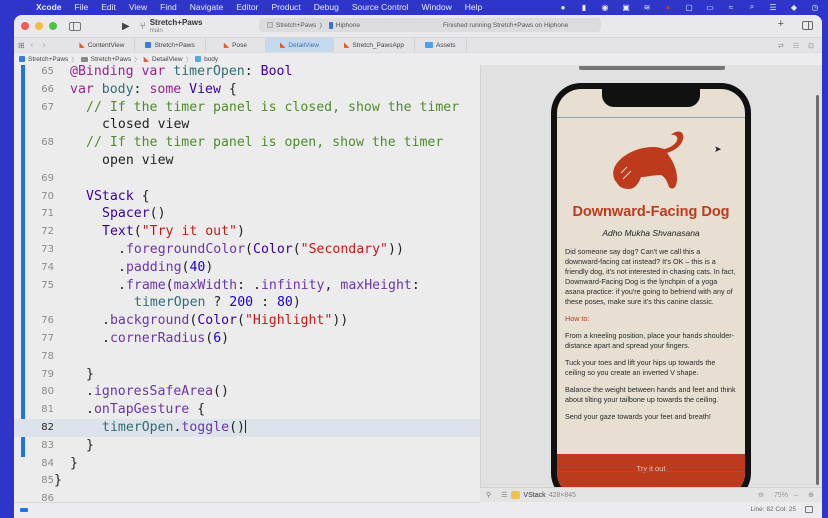  Describe the element at coordinates (626, 7) in the screenshot. I see `video-icon: ▣` at that location.